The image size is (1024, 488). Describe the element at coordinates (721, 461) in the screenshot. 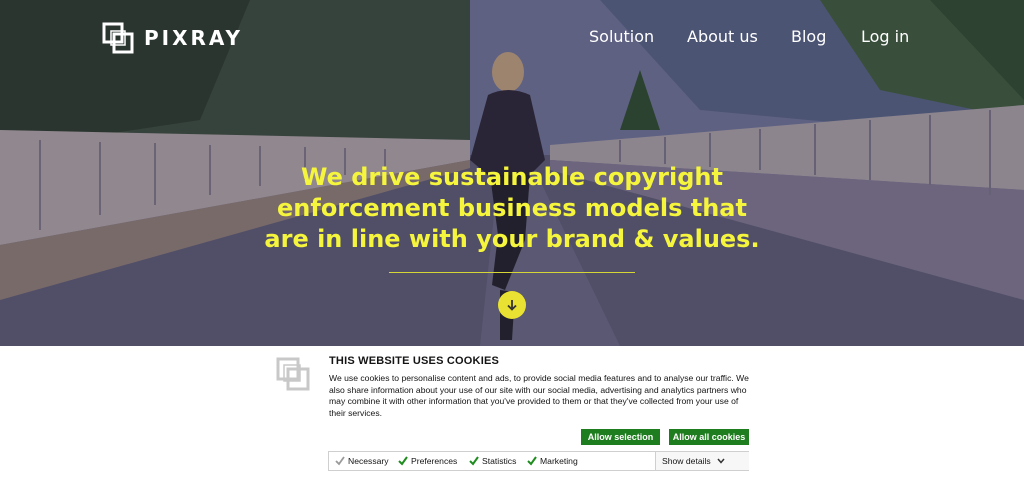

I see `chevron-down-icon` at that location.